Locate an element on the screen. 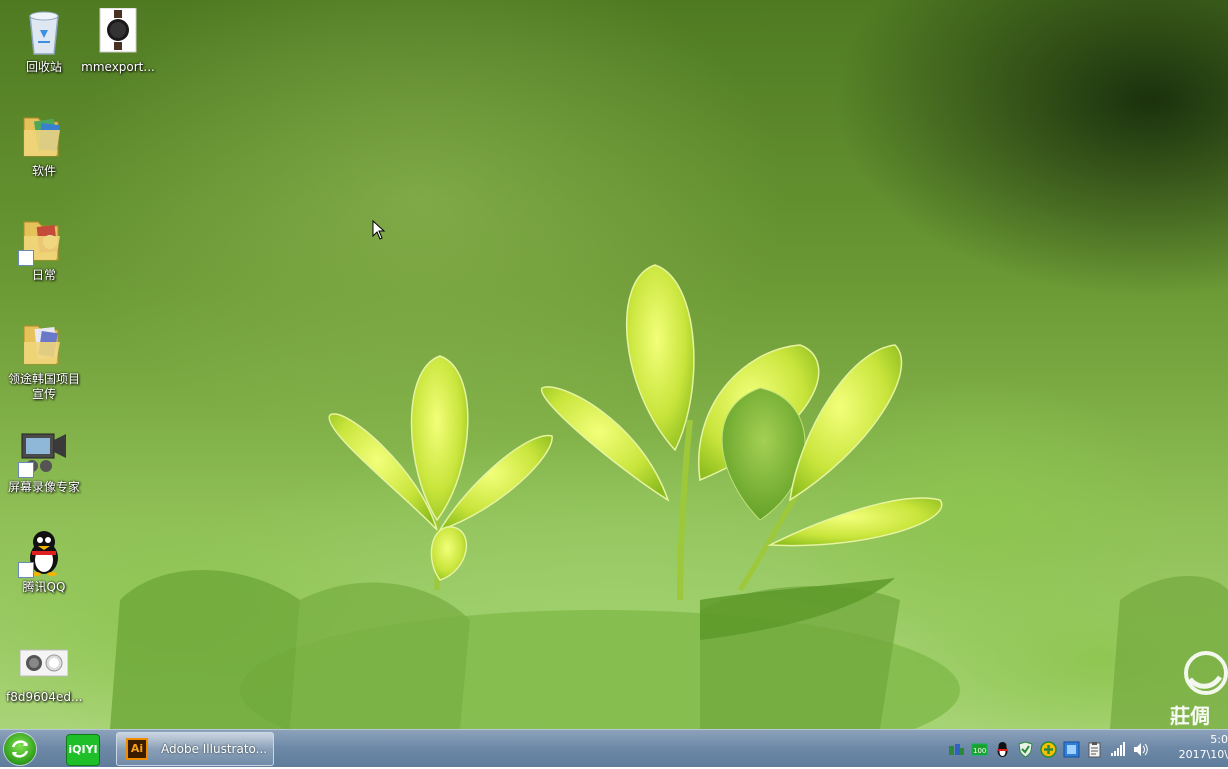  start-button is located at coordinates (20, 749).